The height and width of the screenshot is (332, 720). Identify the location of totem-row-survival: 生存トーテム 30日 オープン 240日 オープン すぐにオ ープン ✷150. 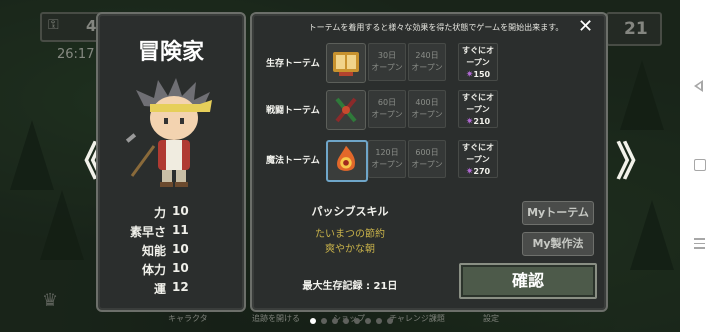
(382, 64).